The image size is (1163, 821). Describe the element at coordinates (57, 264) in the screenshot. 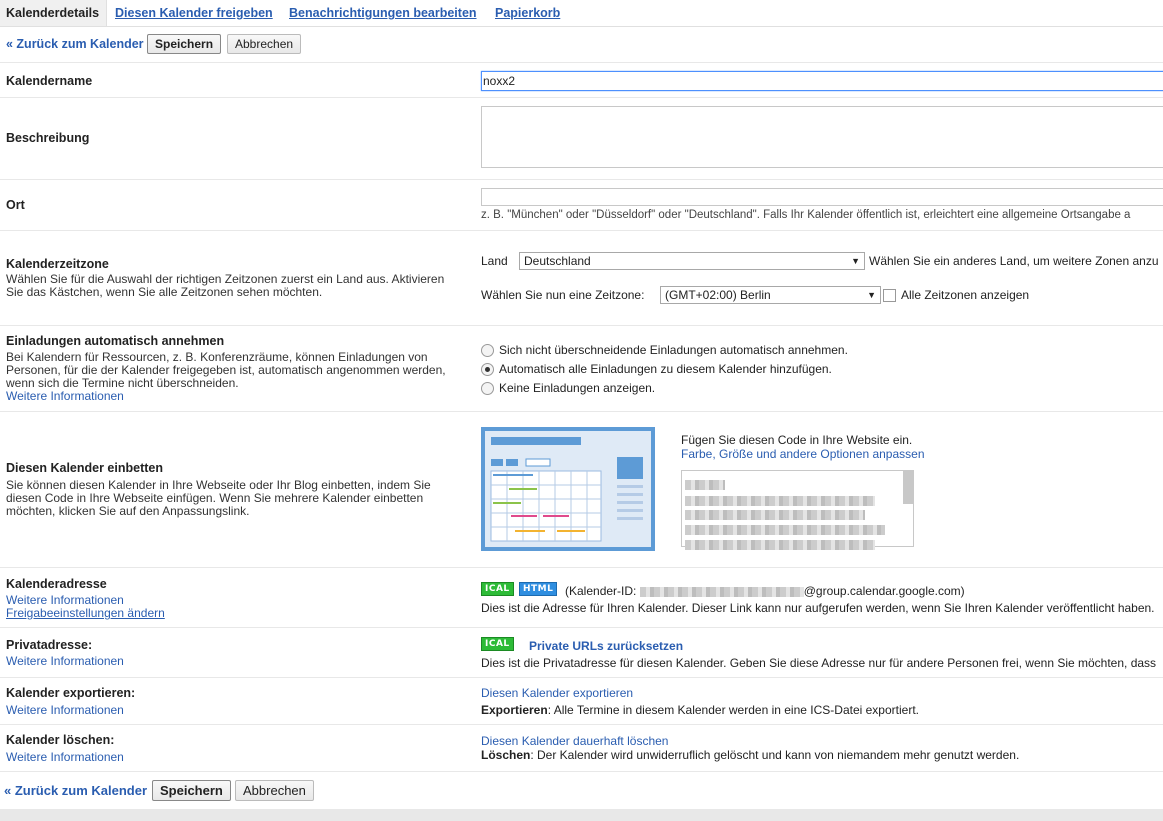

I see `timezone-label: Kalenderzeitzone` at that location.